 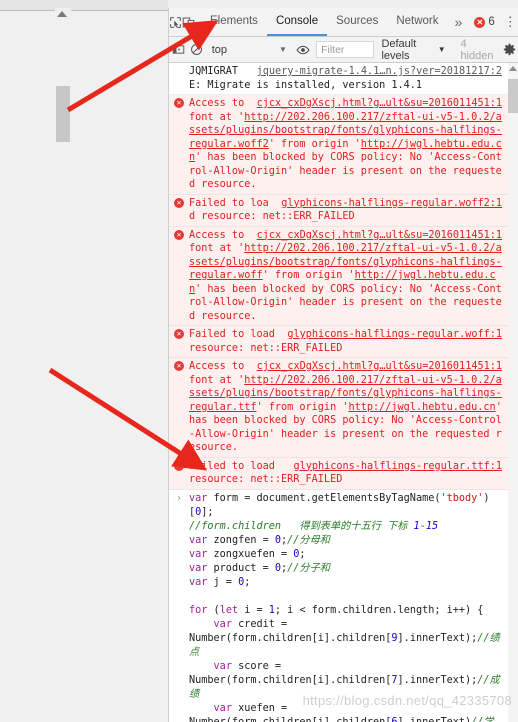 What do you see at coordinates (417, 22) in the screenshot?
I see `tab-network: Network` at bounding box center [417, 22].